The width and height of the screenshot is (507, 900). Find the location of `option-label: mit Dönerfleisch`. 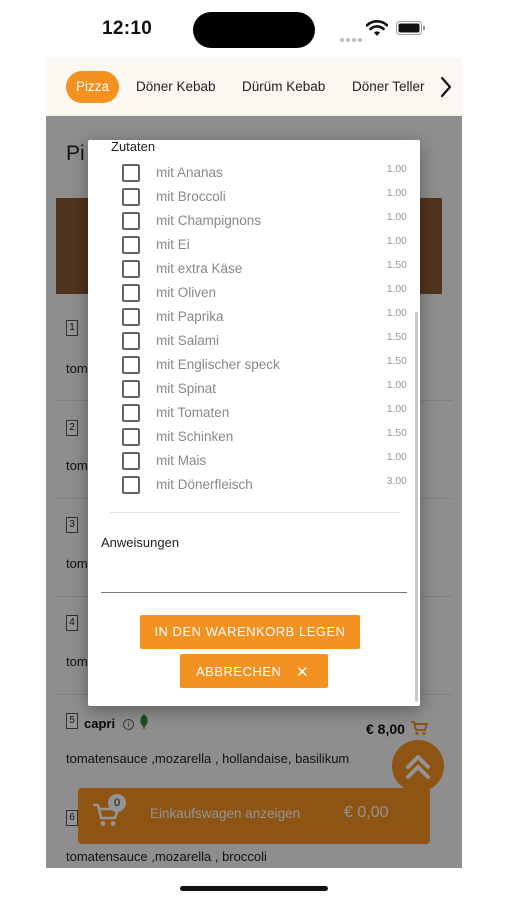

option-label: mit Dönerfleisch is located at coordinates (204, 484).